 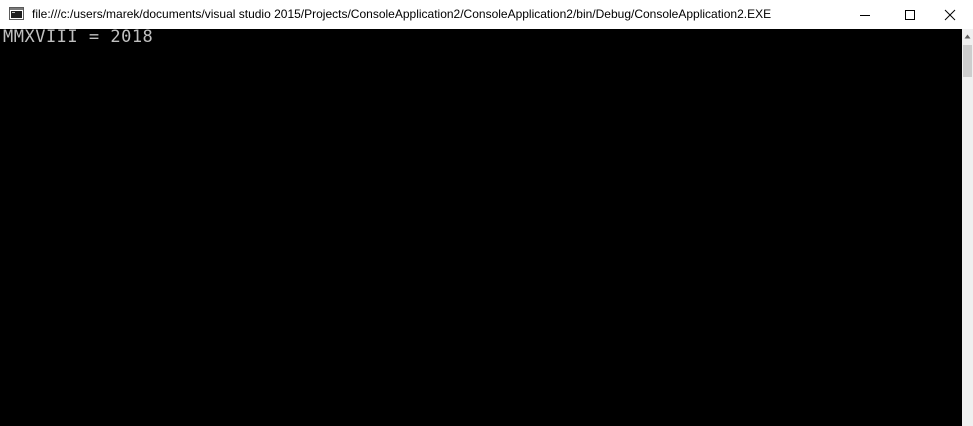 What do you see at coordinates (910, 14) in the screenshot?
I see `maximize-icon` at bounding box center [910, 14].